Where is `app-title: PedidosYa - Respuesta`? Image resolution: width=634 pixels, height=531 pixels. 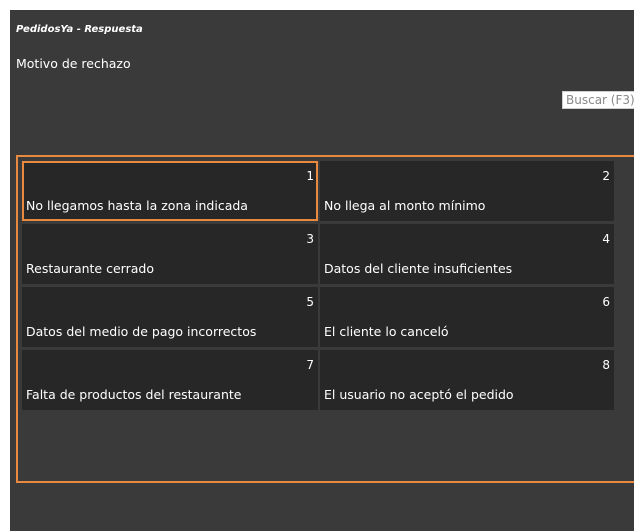
app-title: PedidosYa - Respuesta is located at coordinates (79, 29).